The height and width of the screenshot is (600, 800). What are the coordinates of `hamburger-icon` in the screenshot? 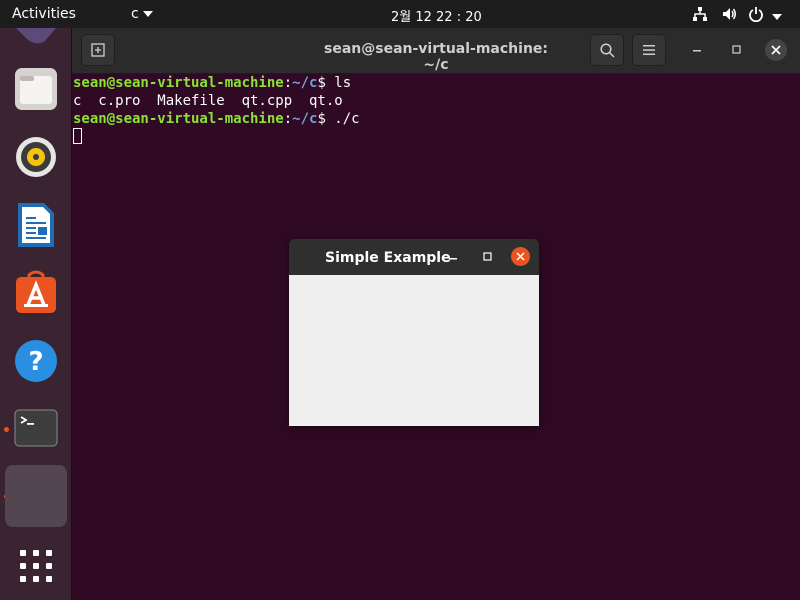 It's located at (649, 50).